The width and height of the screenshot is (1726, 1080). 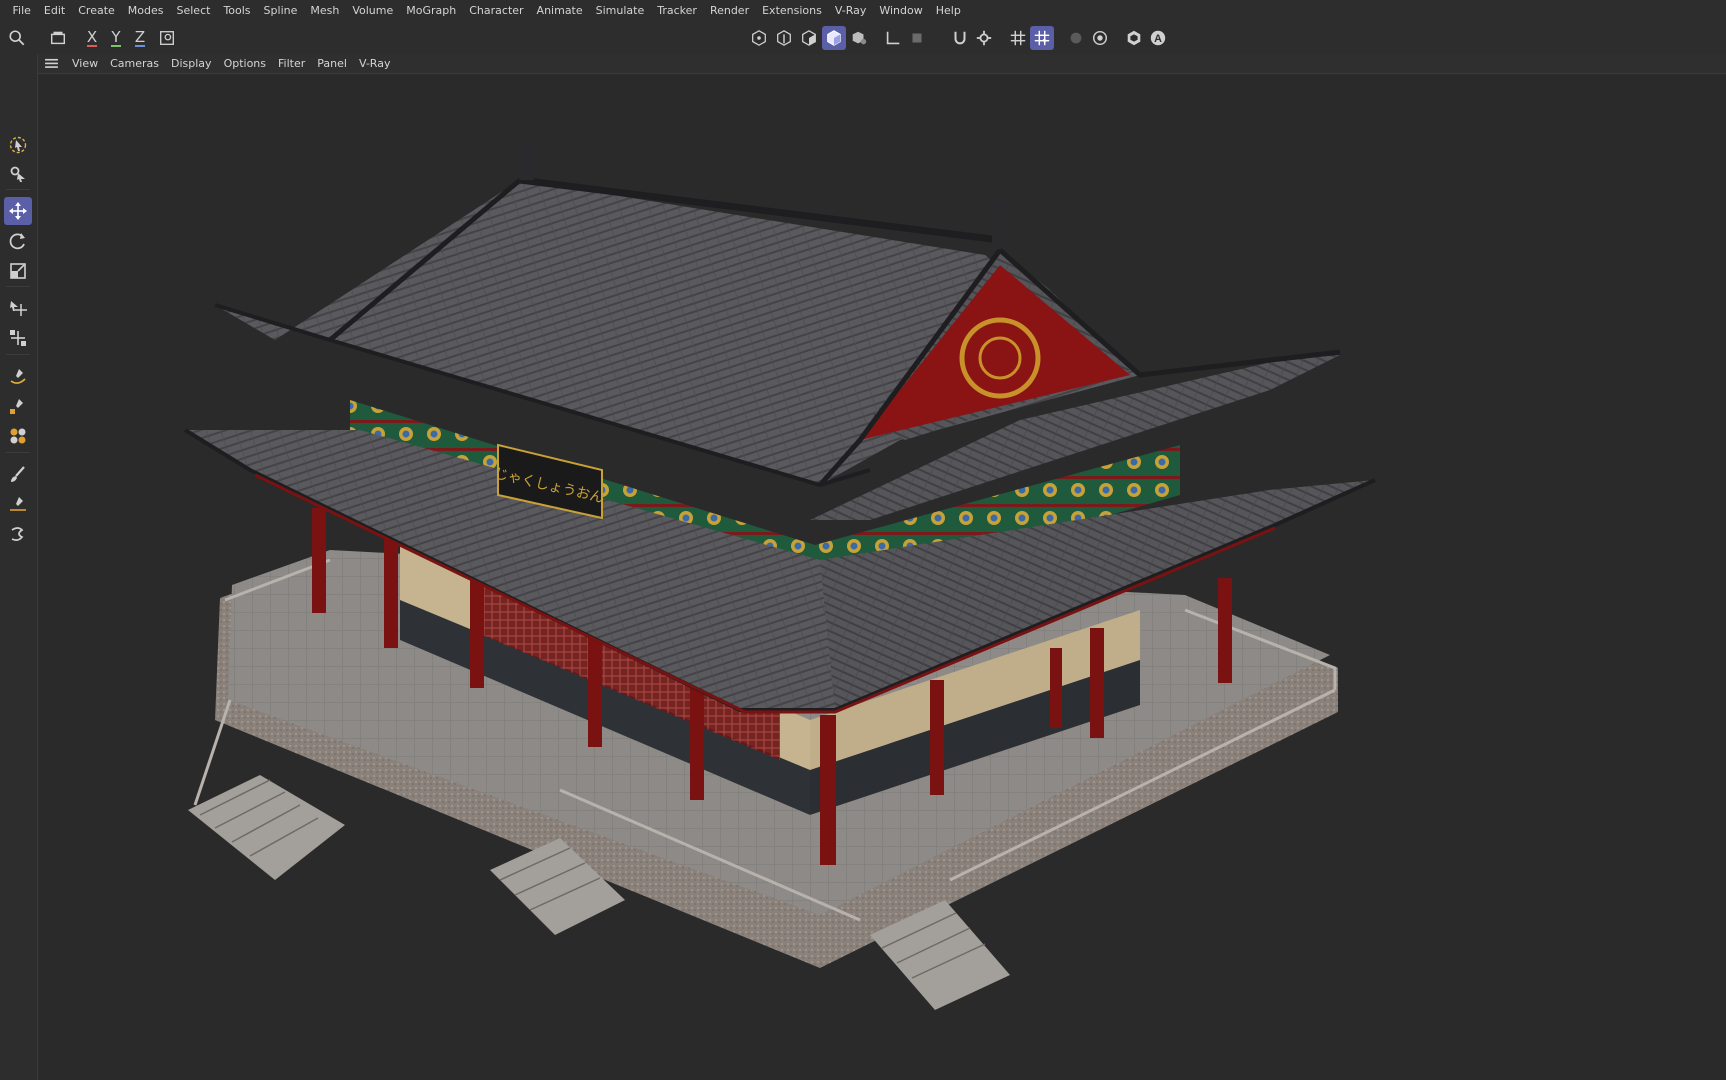 I want to click on undo-view-button, so click(x=58, y=38).